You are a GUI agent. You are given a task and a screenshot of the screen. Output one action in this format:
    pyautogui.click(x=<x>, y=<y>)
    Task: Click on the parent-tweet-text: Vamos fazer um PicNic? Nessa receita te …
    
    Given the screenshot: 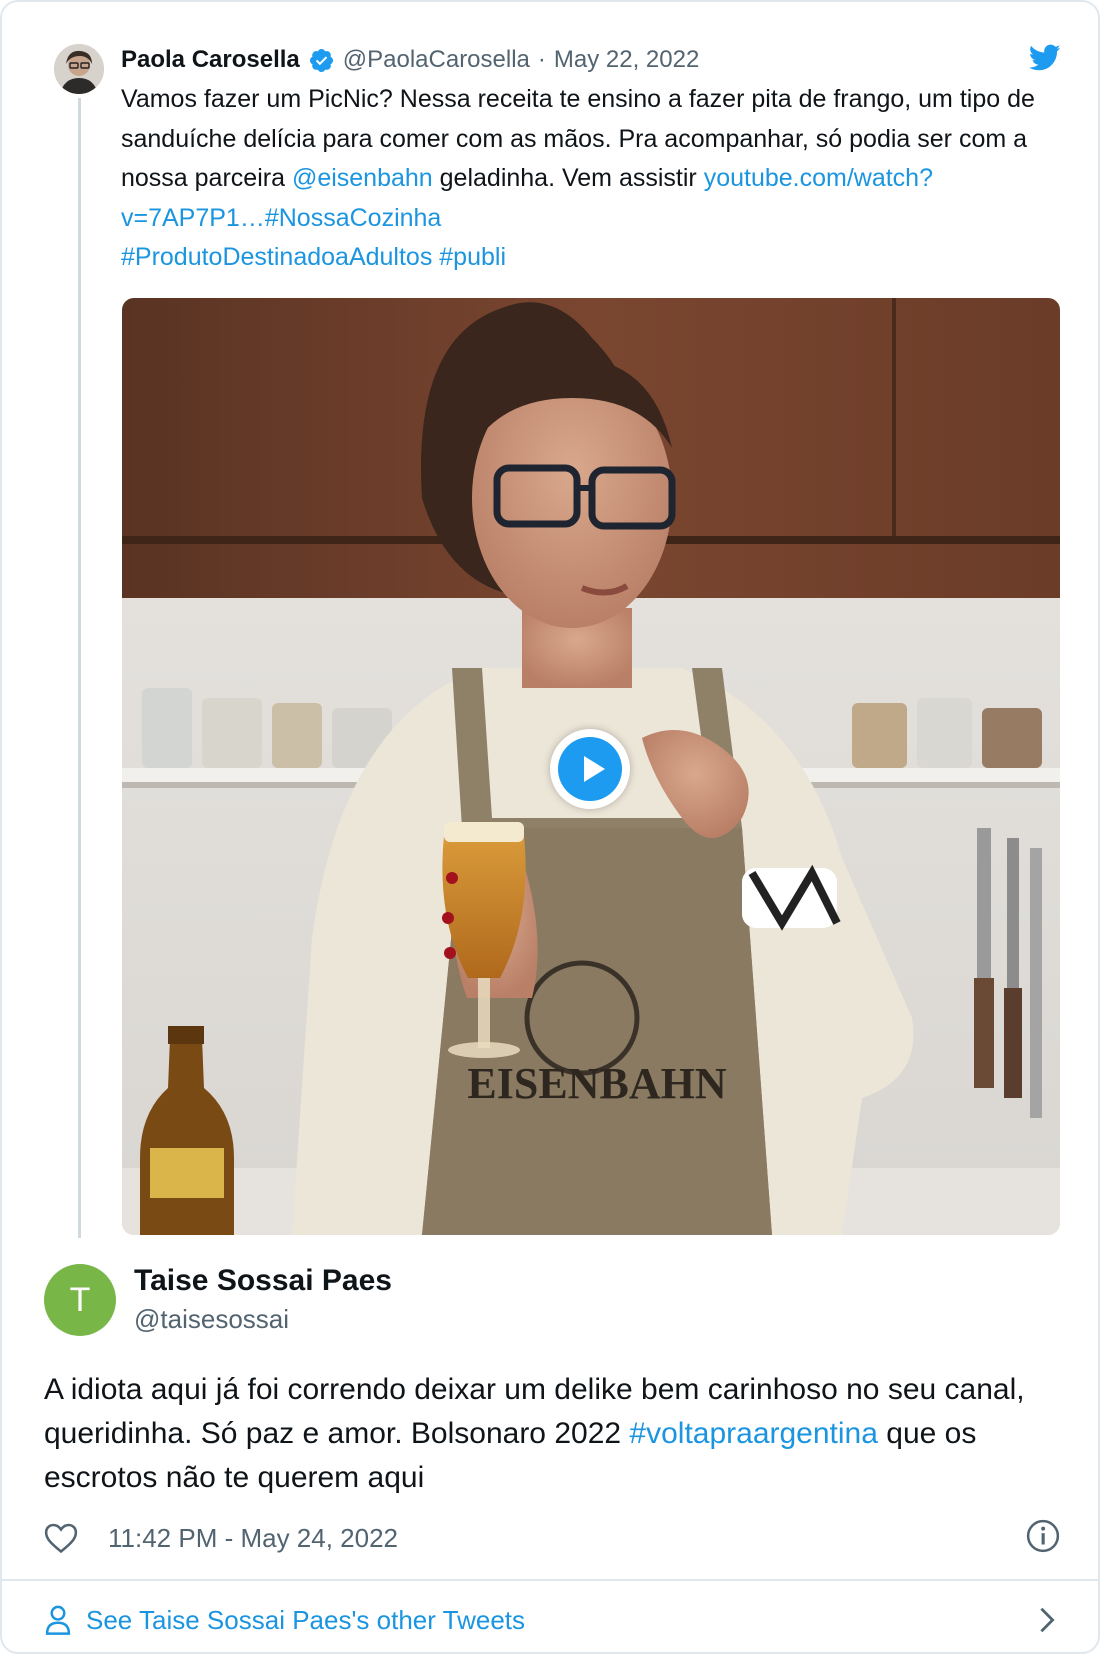 What is the action you would take?
    pyautogui.click(x=593, y=179)
    